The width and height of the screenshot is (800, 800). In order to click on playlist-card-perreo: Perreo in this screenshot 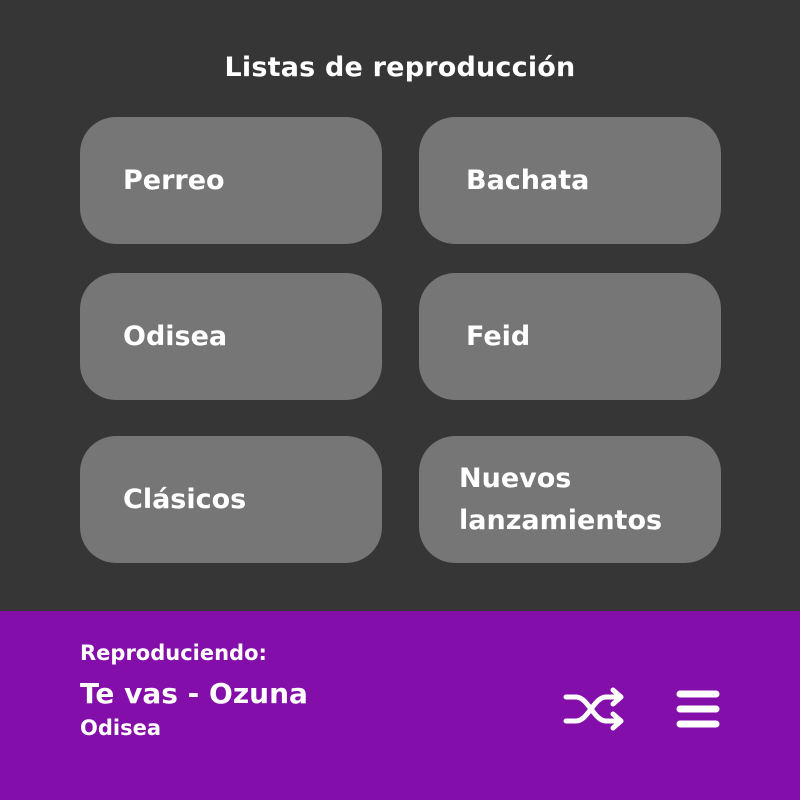, I will do `click(231, 180)`.